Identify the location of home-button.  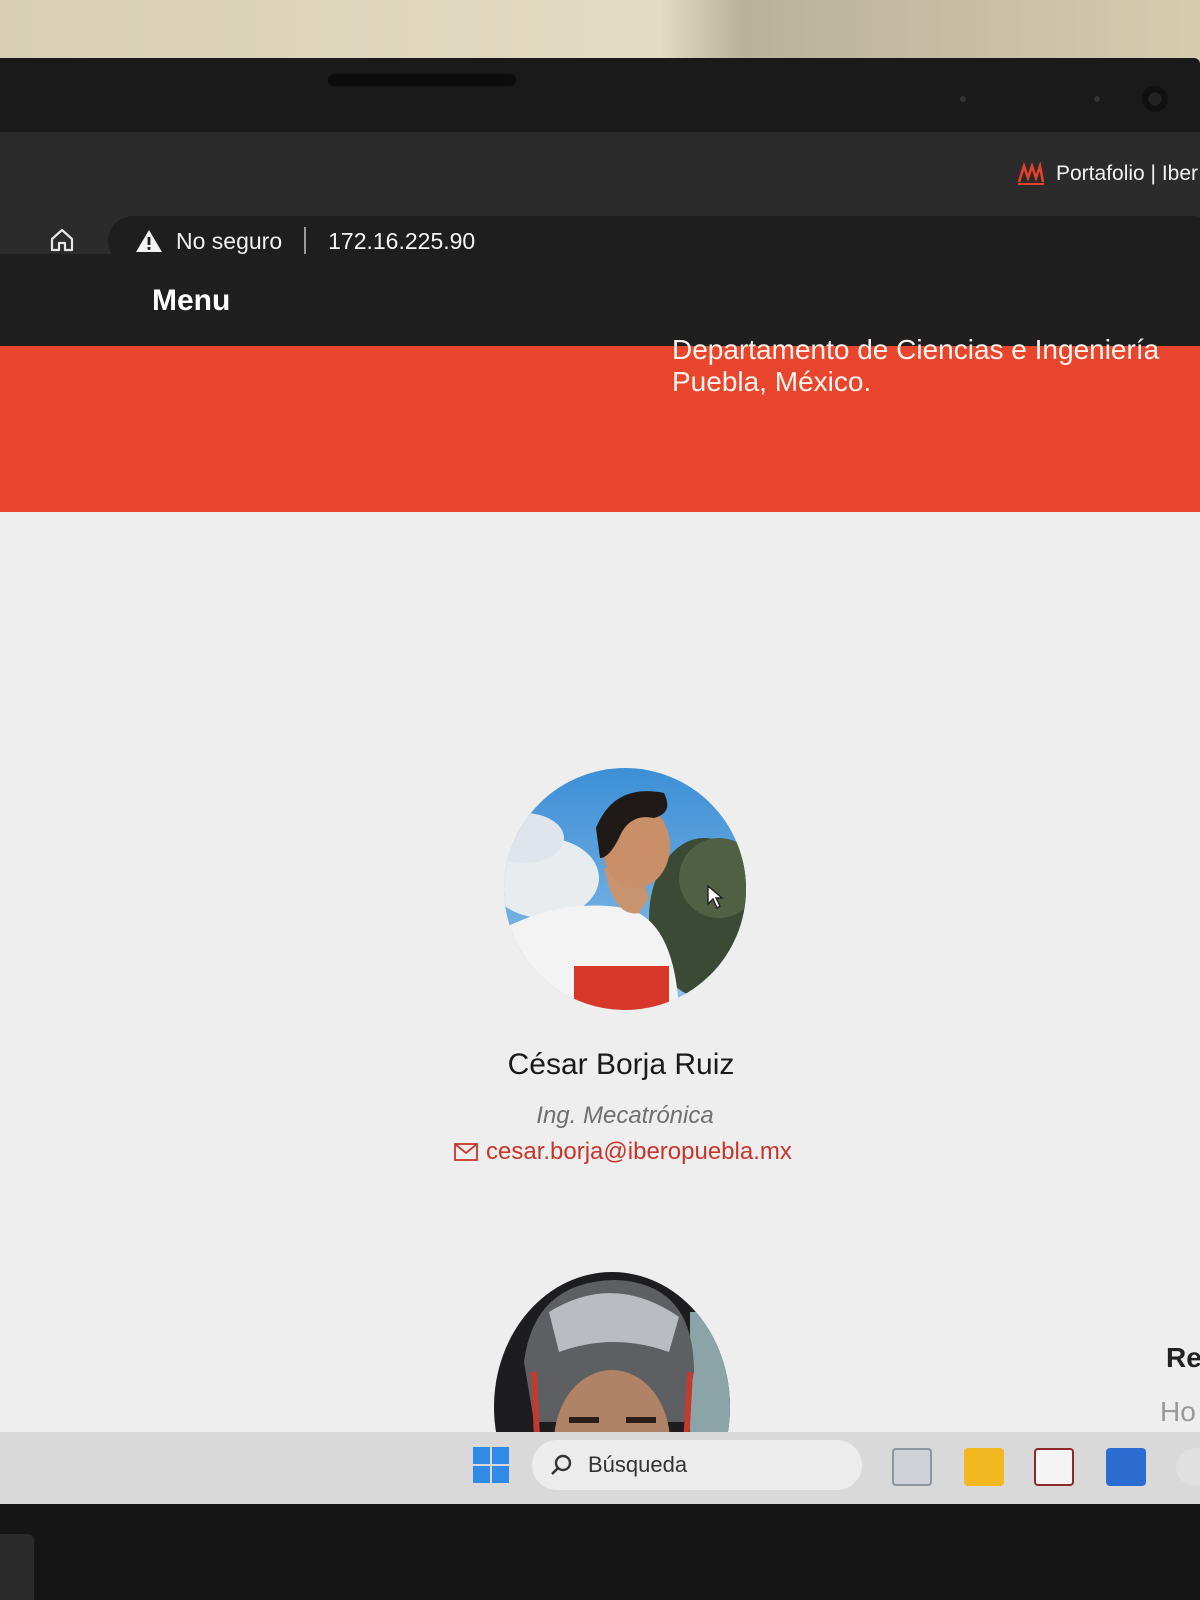
(62, 240).